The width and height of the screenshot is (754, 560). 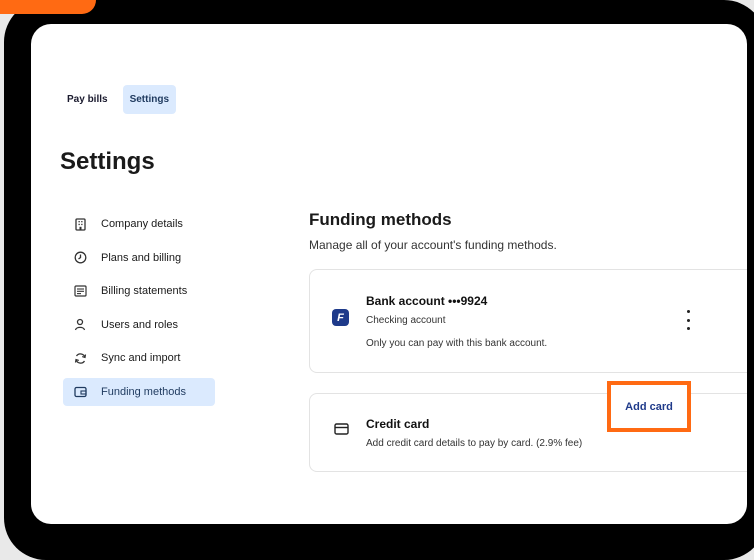 I want to click on funding-methods-title: Funding methods, so click(x=380, y=219).